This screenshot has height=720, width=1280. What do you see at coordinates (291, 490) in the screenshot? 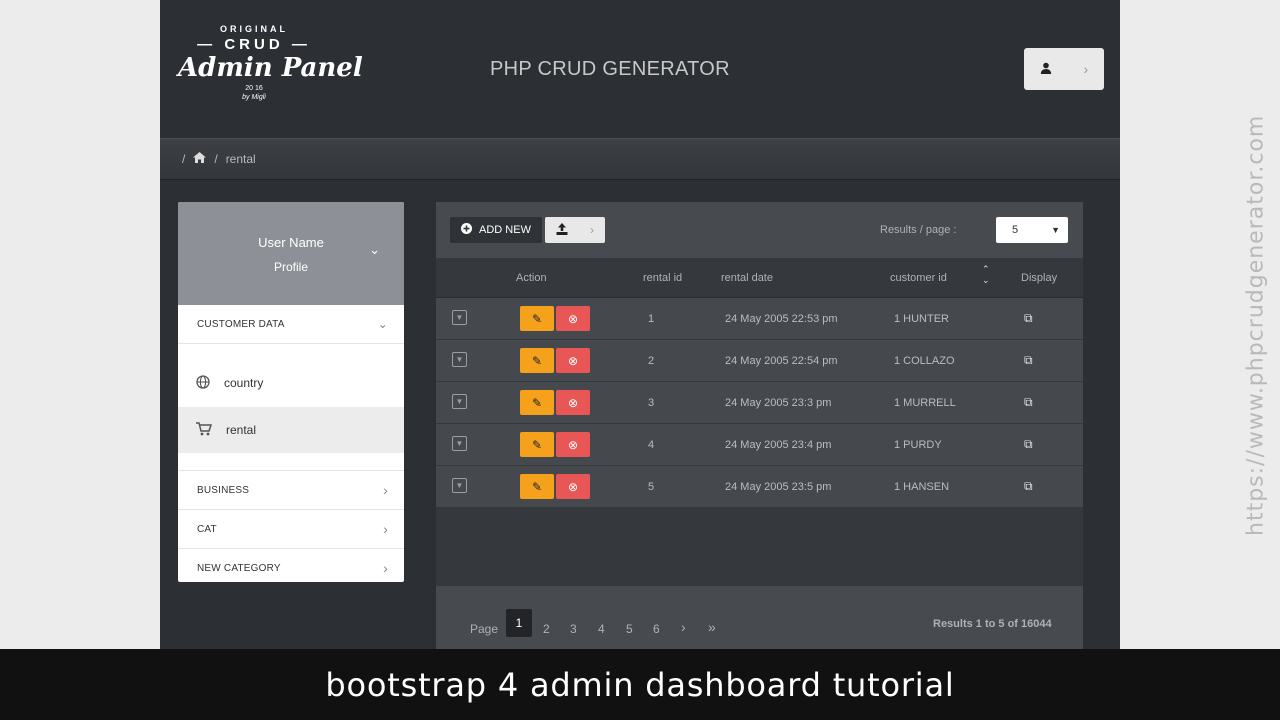
I see `sidebar-section-business: BUSINESS ›` at bounding box center [291, 490].